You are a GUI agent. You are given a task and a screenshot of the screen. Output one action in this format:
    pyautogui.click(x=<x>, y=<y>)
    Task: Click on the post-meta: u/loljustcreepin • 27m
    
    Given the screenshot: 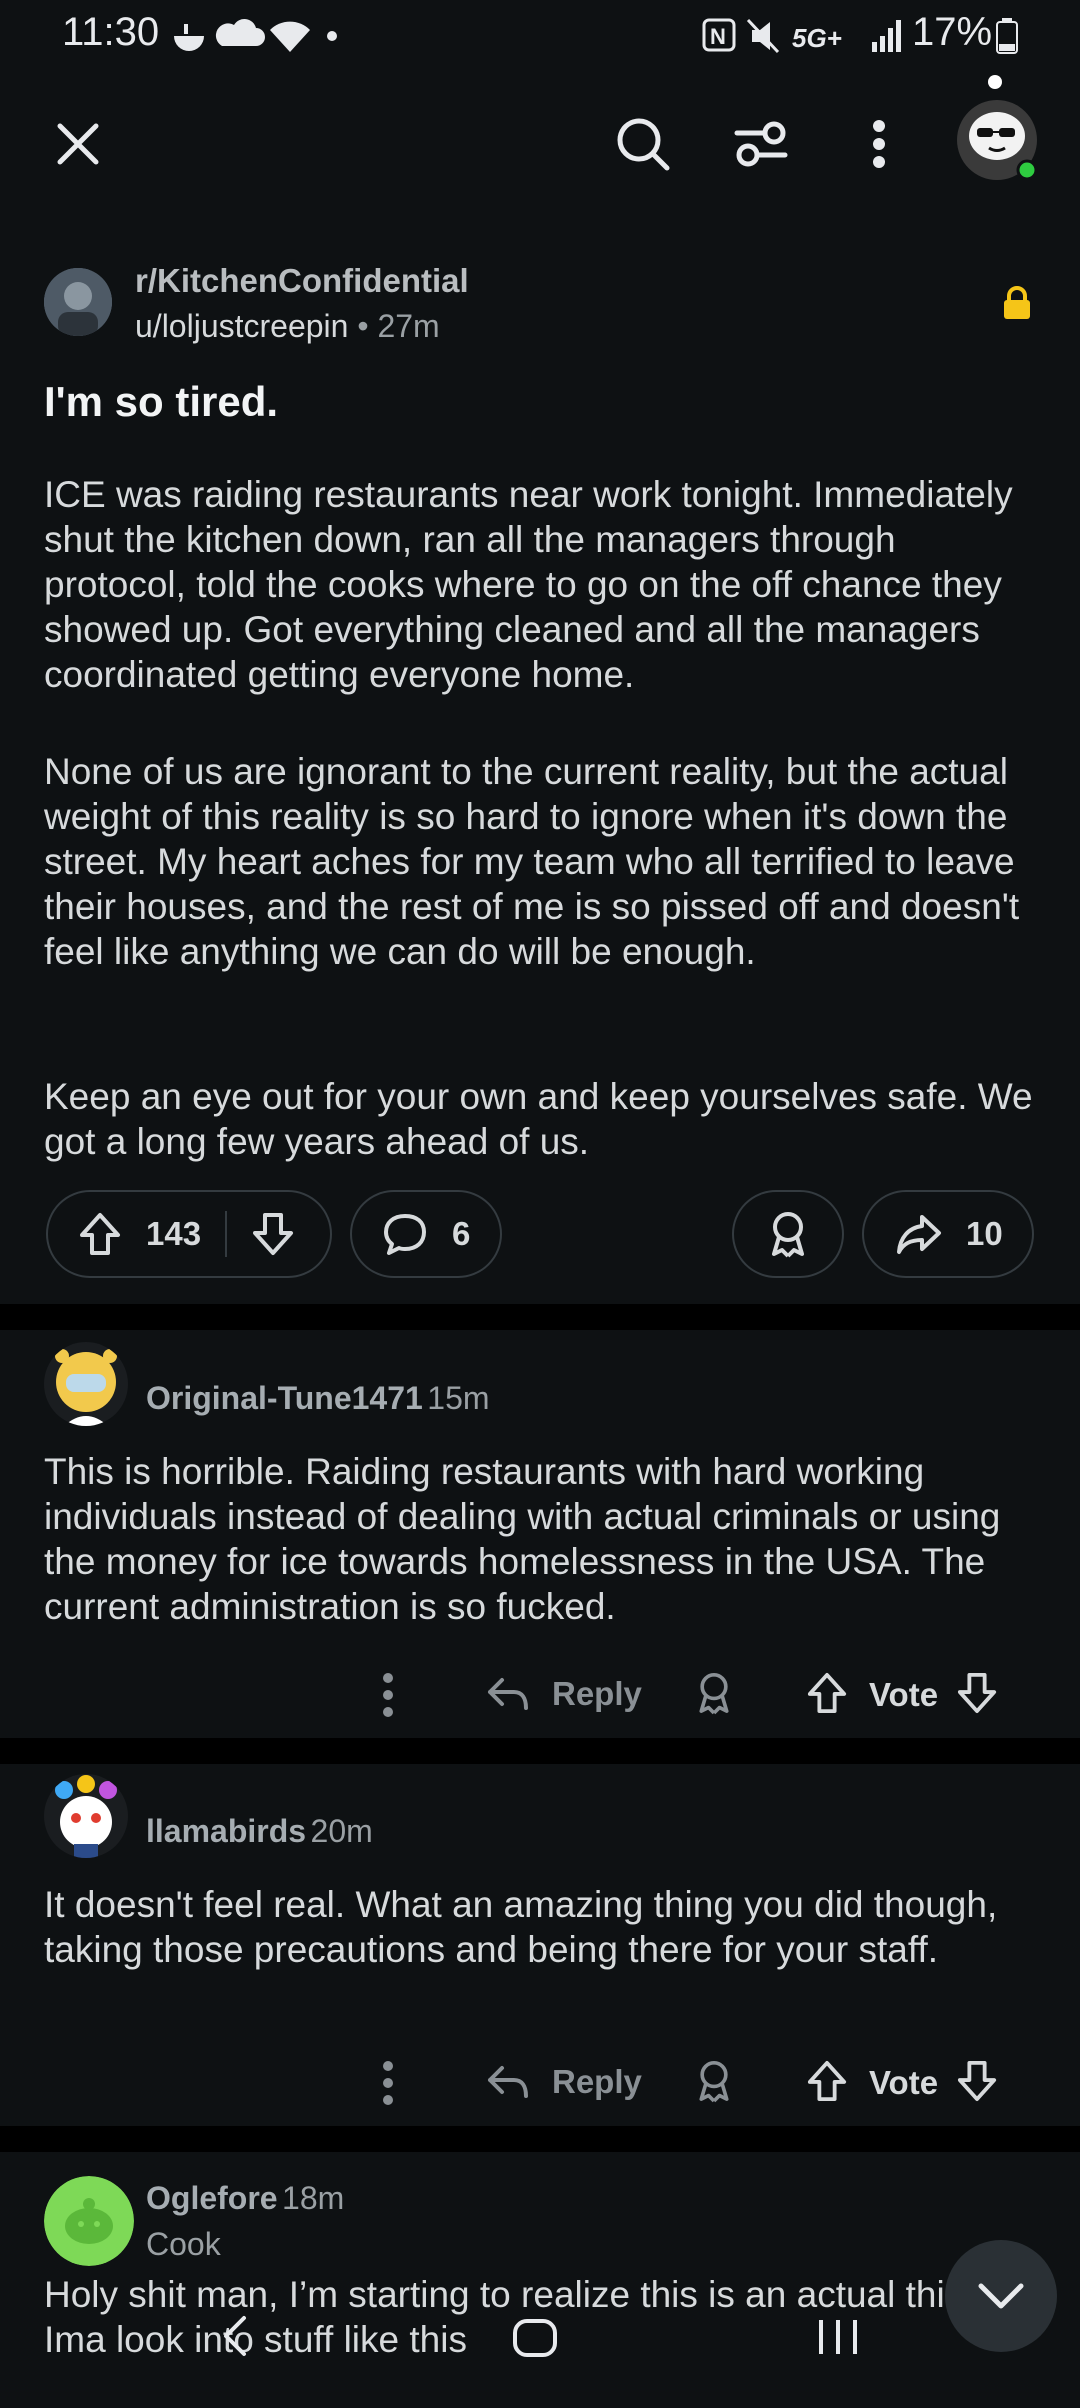 What is the action you would take?
    pyautogui.click(x=287, y=326)
    